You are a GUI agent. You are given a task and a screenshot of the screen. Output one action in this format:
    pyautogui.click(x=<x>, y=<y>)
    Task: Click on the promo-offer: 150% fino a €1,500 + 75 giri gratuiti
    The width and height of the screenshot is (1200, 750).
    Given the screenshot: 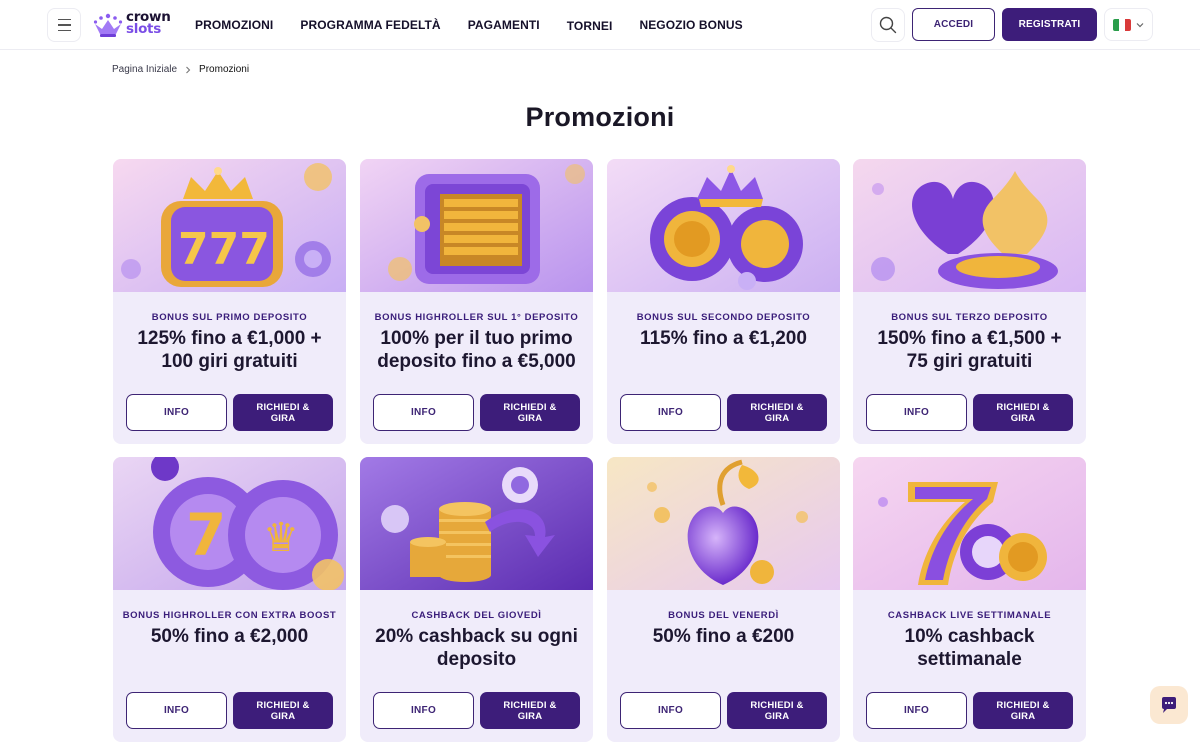 What is the action you would take?
    pyautogui.click(x=969, y=350)
    